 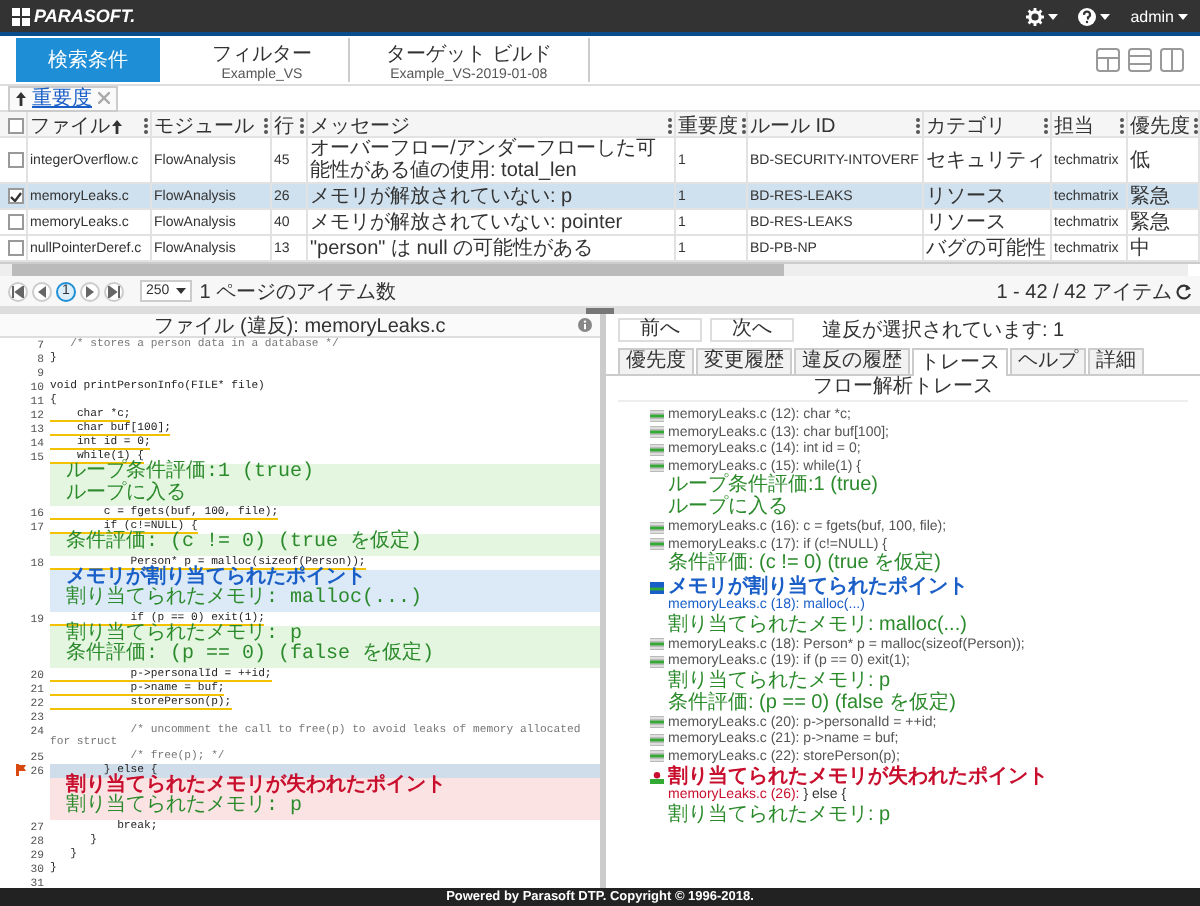 I want to click on annotation-text: 条件評価: (p == 0) (false を仮定), so click(x=251, y=656).